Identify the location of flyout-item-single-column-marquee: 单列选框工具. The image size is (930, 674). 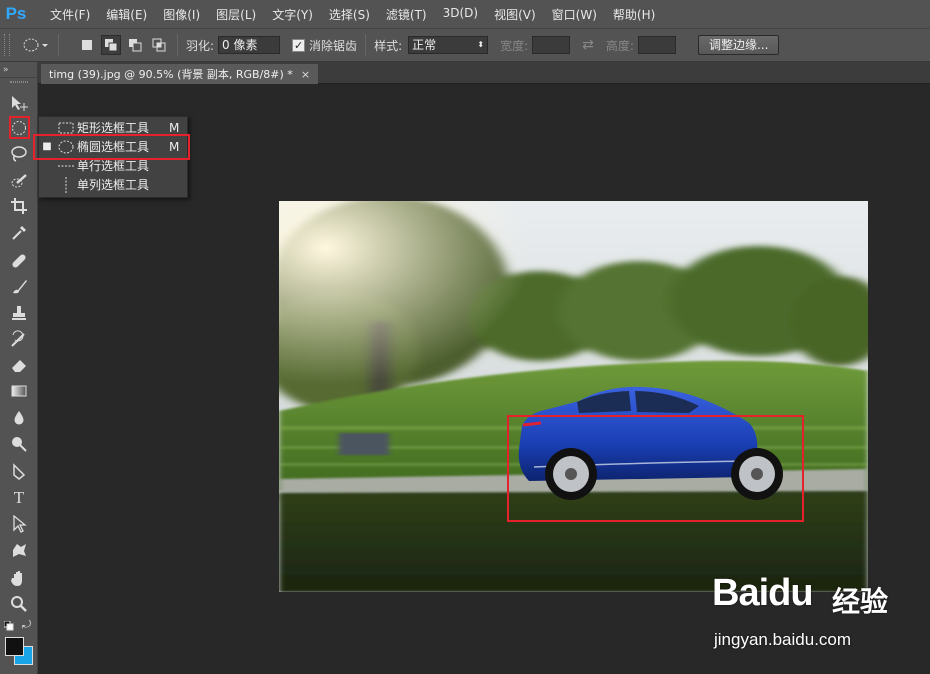
(114, 184).